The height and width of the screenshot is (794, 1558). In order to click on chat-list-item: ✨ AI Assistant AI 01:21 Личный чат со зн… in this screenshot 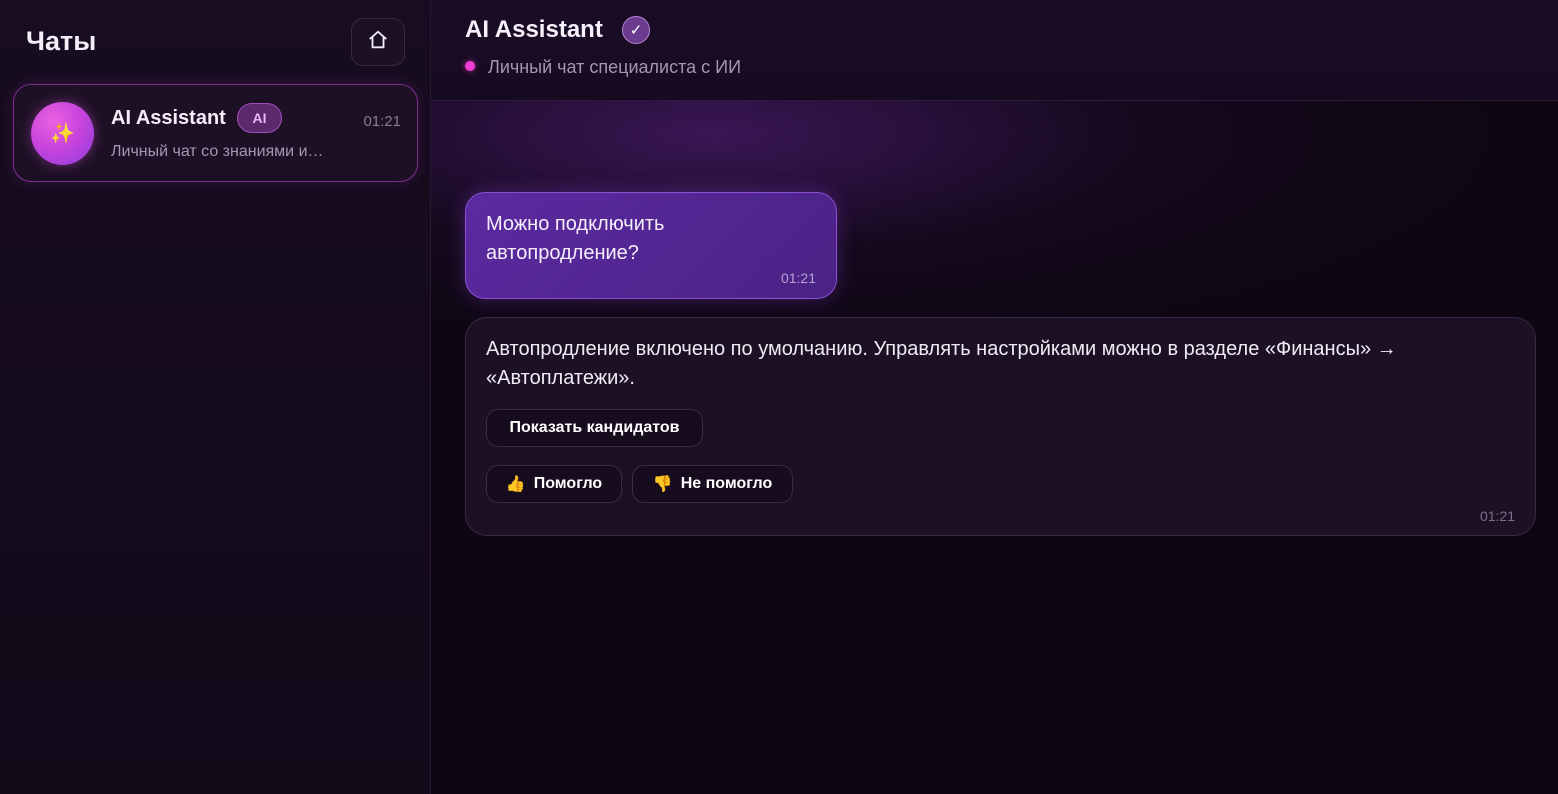, I will do `click(215, 133)`.